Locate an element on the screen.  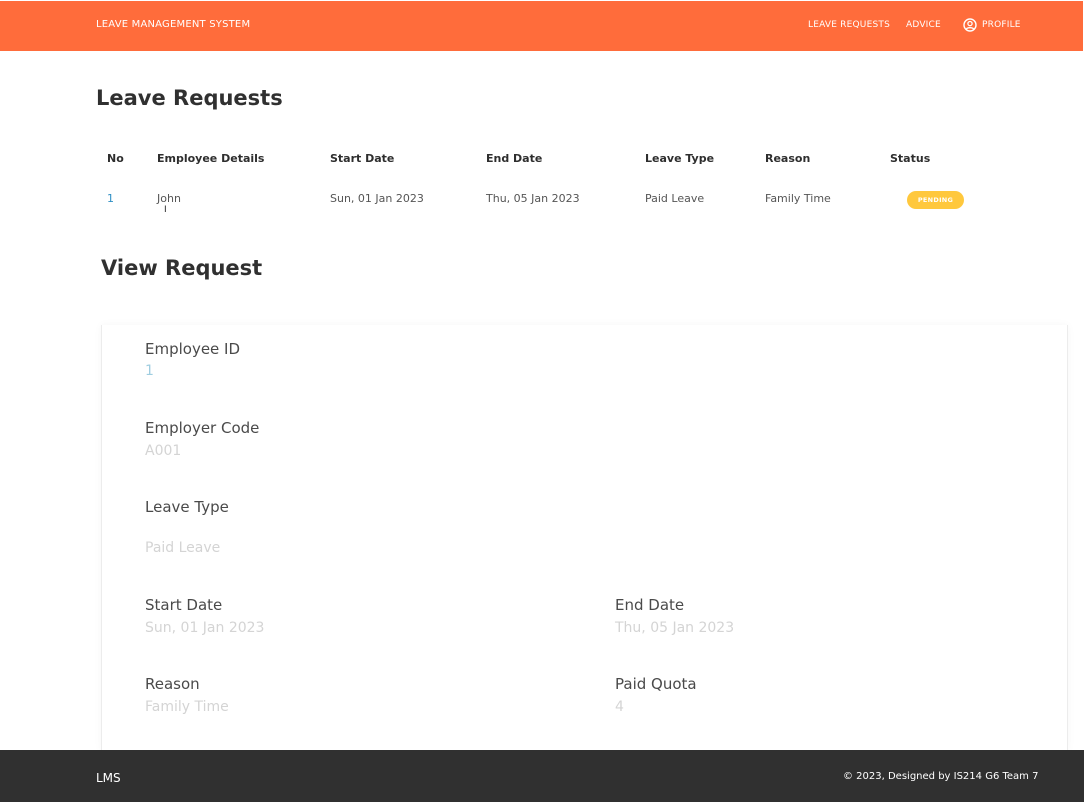
column-header-leave-type: Leave Type is located at coordinates (680, 158).